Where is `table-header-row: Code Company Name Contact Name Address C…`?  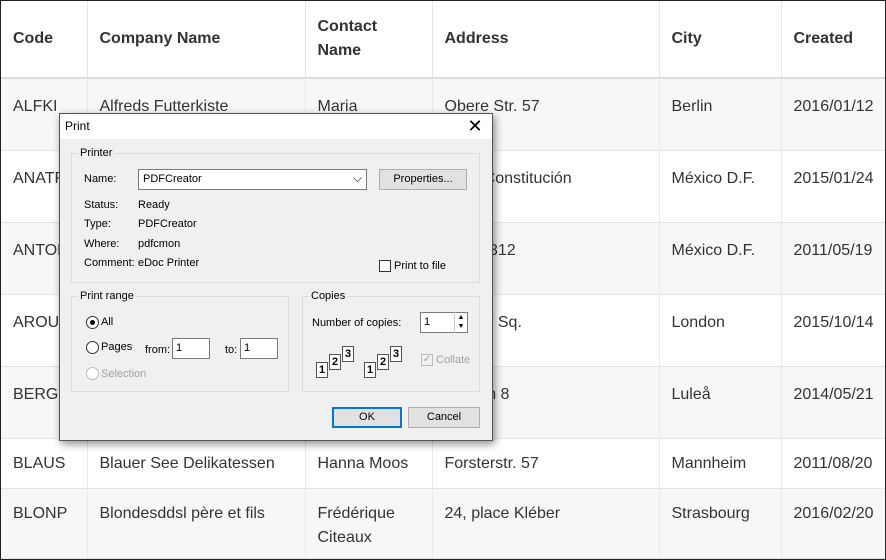
table-header-row: Code Company Name Contact Name Address C… is located at coordinates (443, 40).